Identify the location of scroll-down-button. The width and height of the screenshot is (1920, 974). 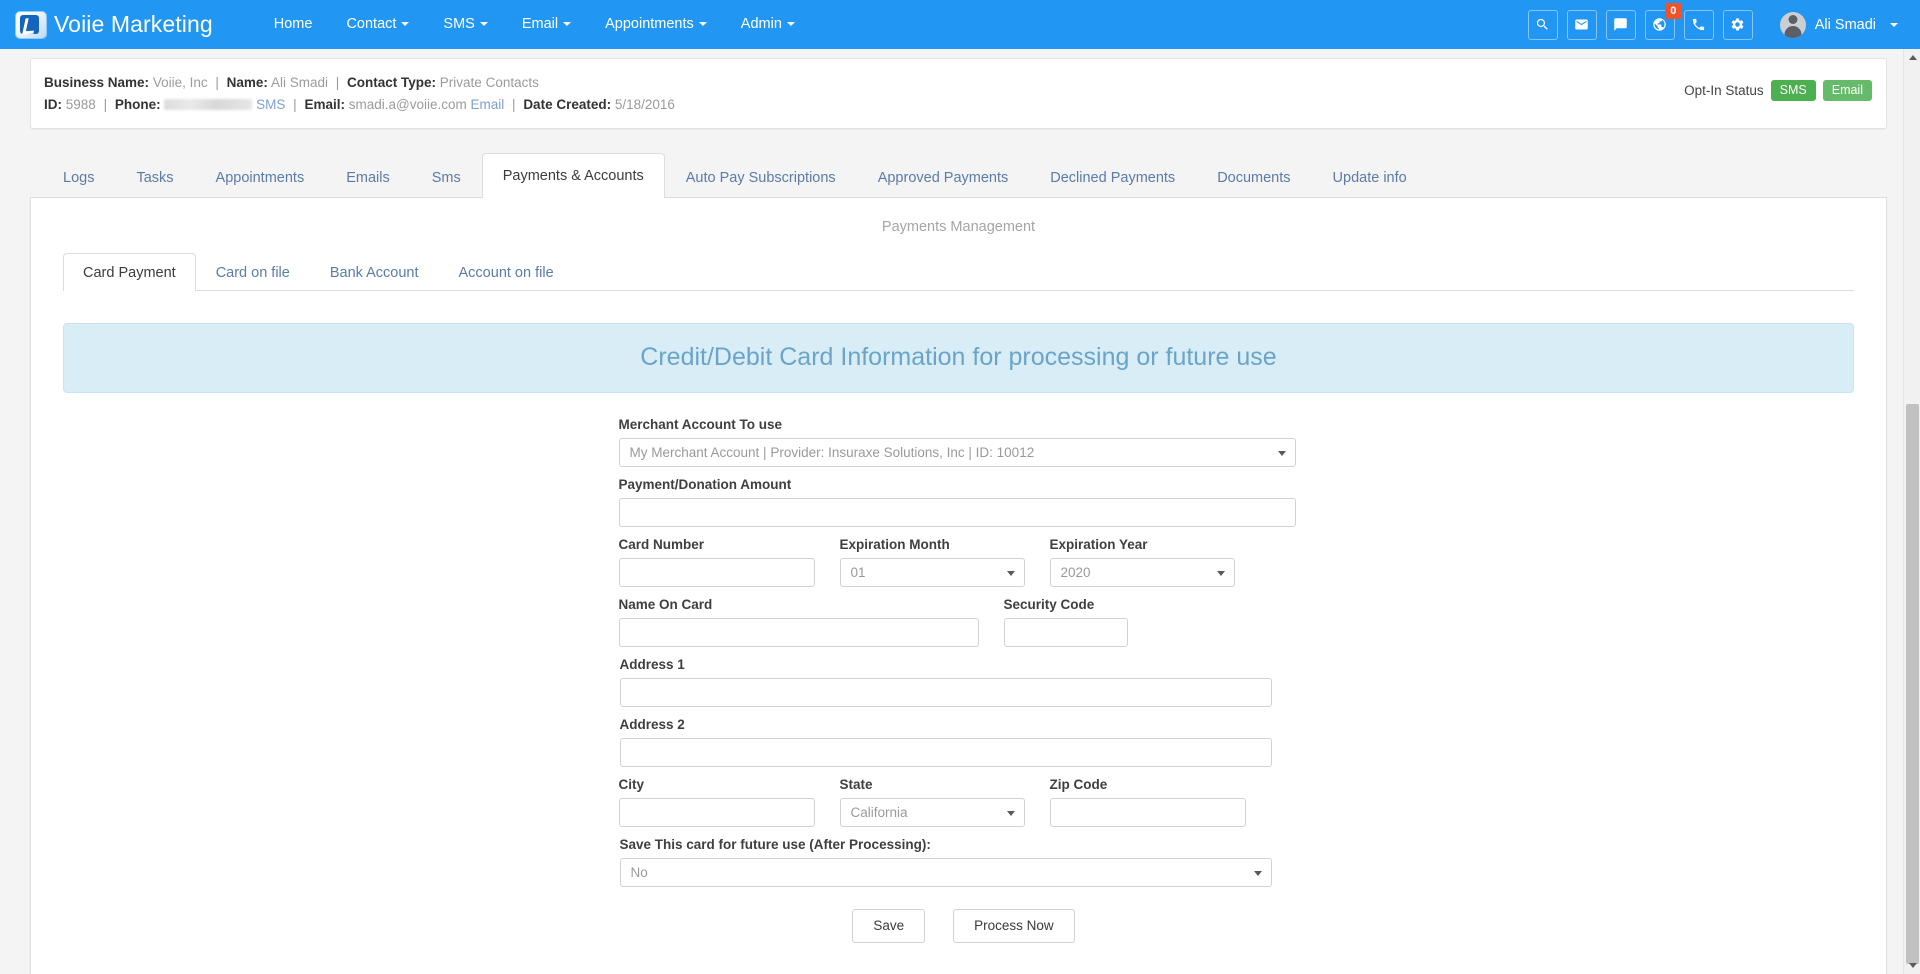
(1912, 965).